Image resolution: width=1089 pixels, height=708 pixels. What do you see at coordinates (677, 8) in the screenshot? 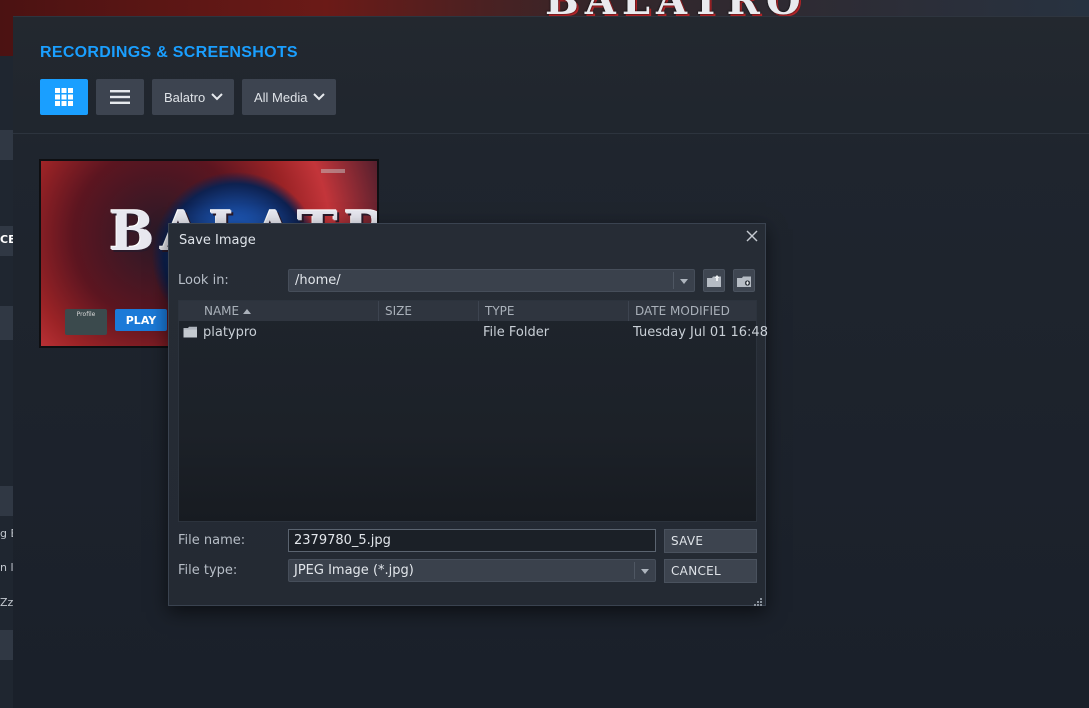
I see `hero-logo: BALATRO` at bounding box center [677, 8].